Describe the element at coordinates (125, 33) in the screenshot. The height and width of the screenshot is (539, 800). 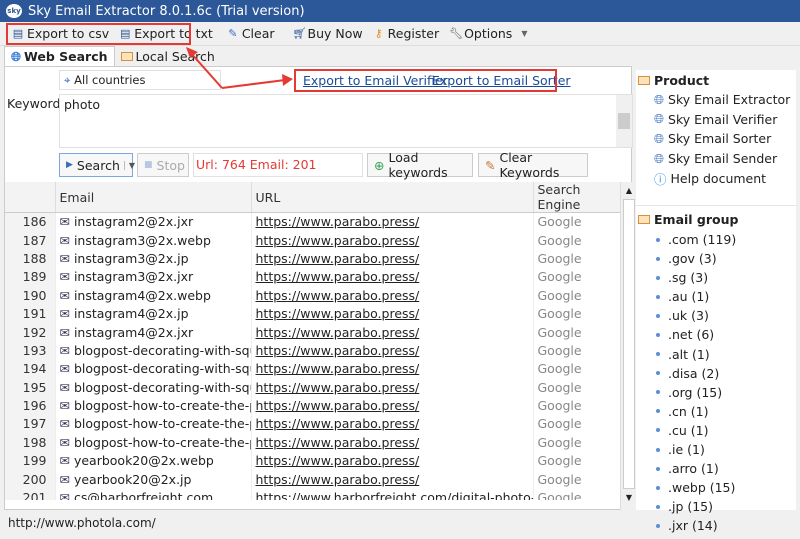
I see `txt-icon: ▤` at that location.